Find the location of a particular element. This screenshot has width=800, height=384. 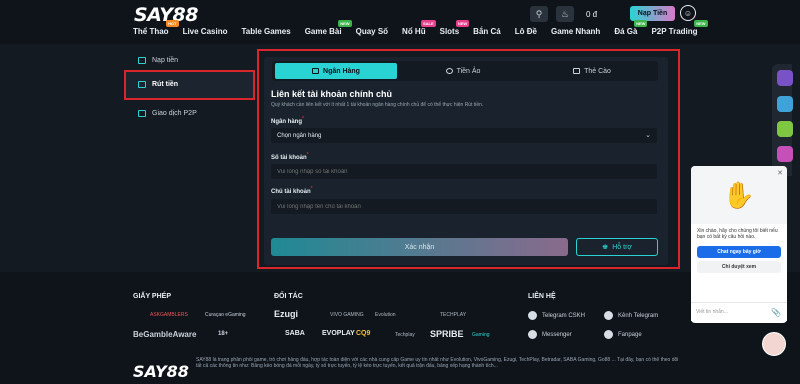

nav-item-slots: Slots NEW is located at coordinates (455, 28).